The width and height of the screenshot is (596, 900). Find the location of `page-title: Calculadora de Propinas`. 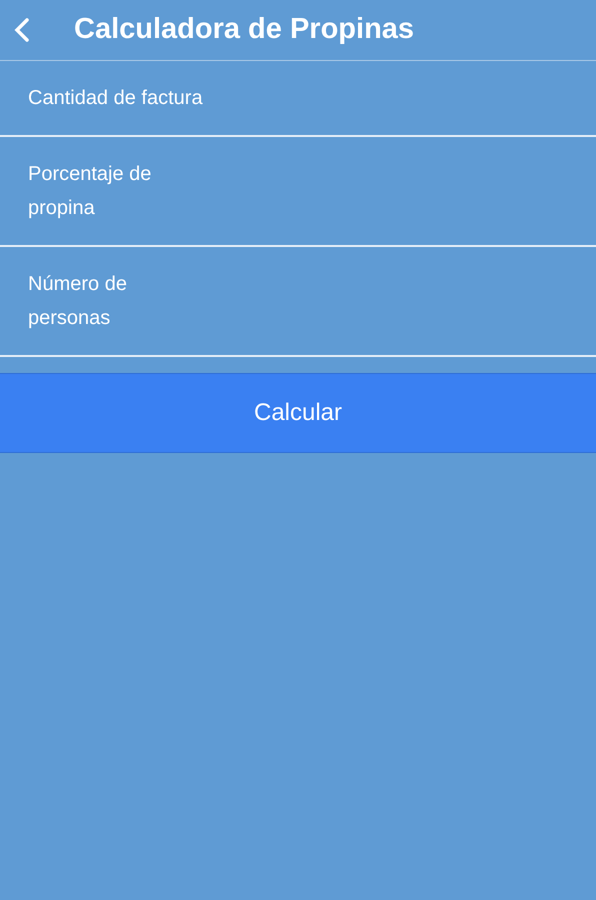

page-title: Calculadora de Propinas is located at coordinates (244, 30).